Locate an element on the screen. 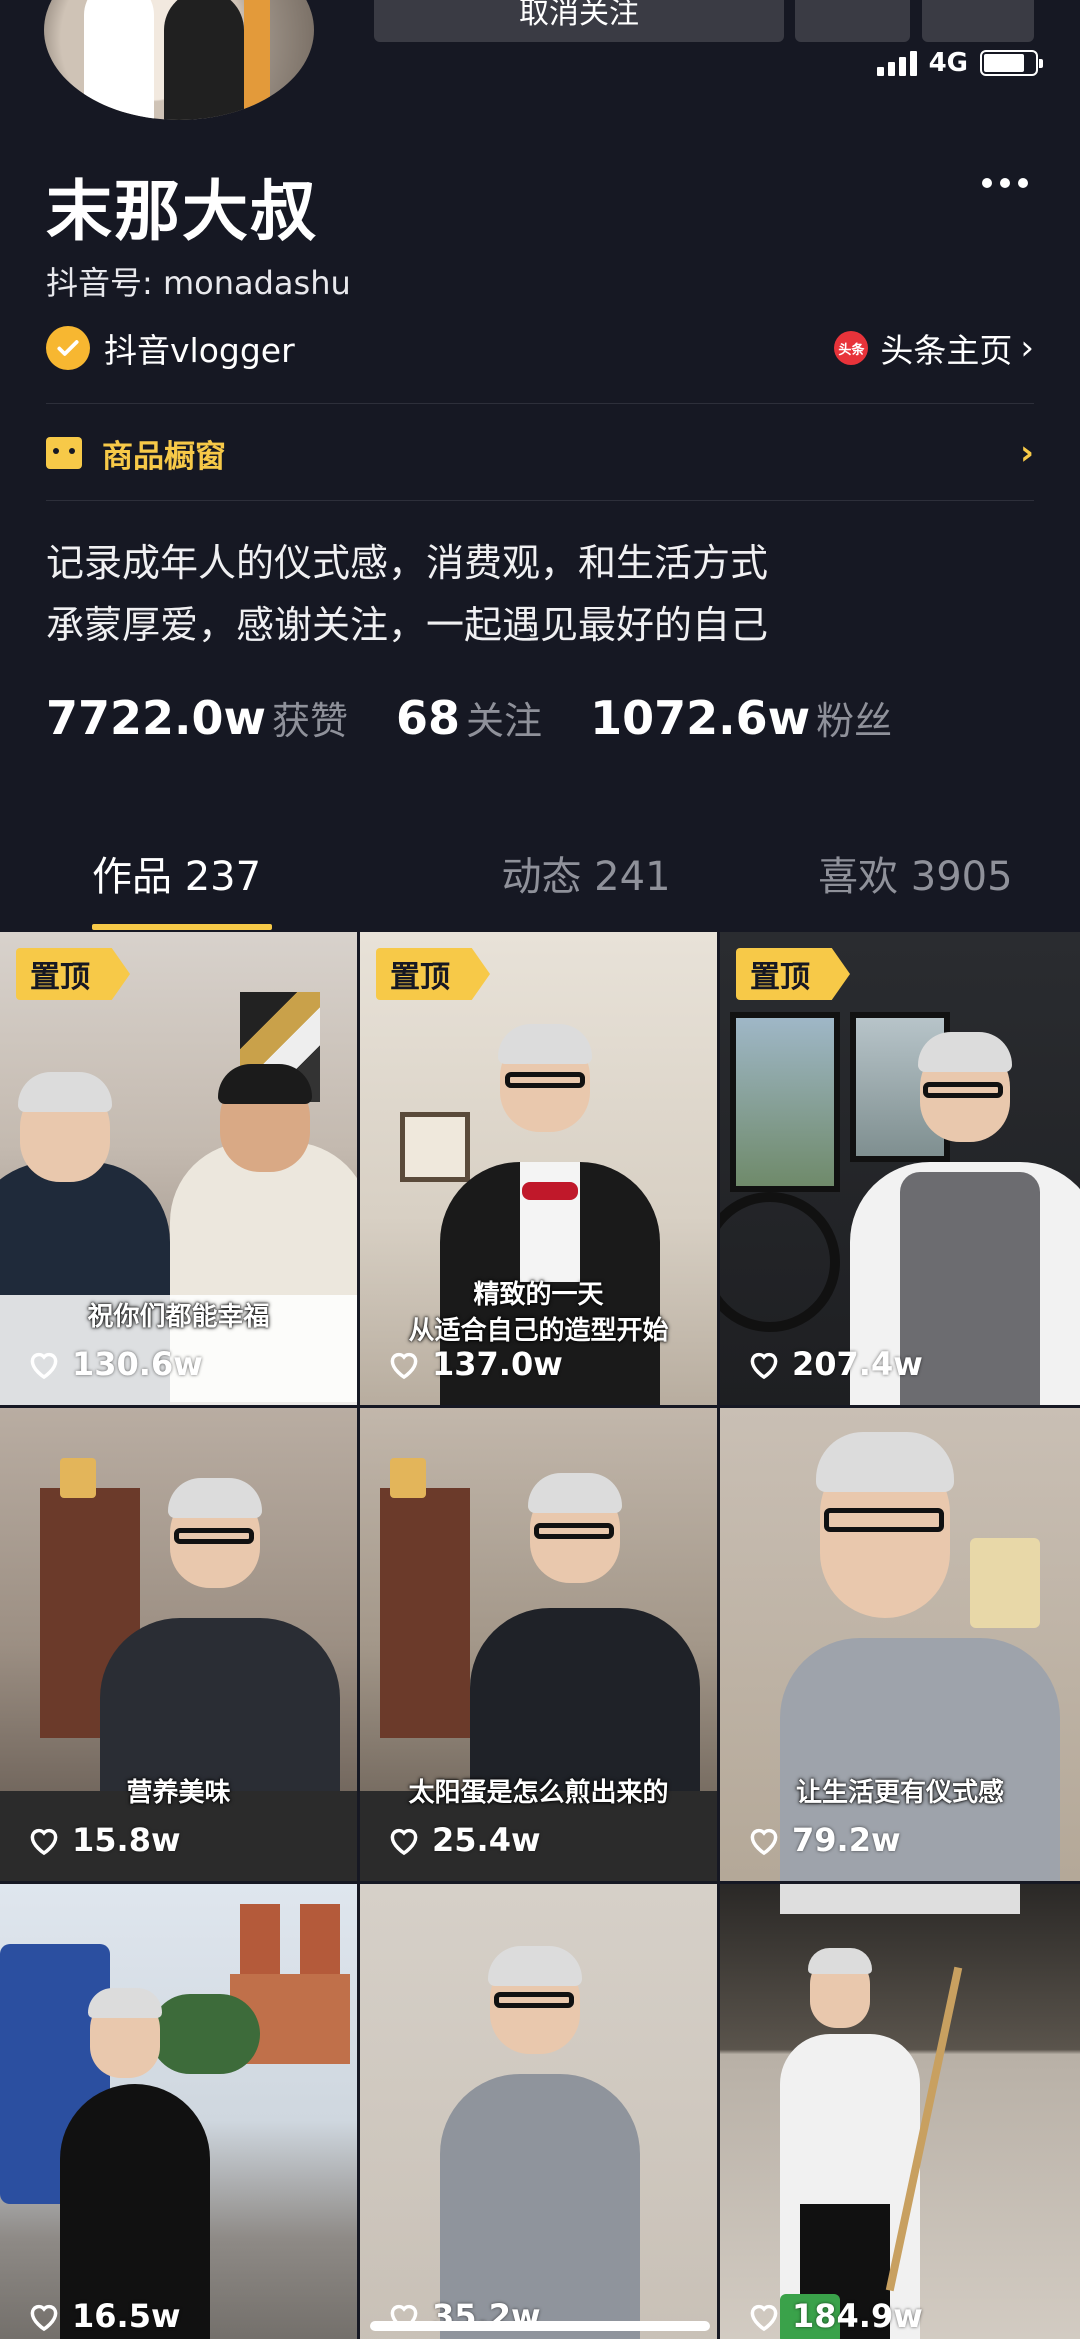  signal-icon is located at coordinates (896, 63).